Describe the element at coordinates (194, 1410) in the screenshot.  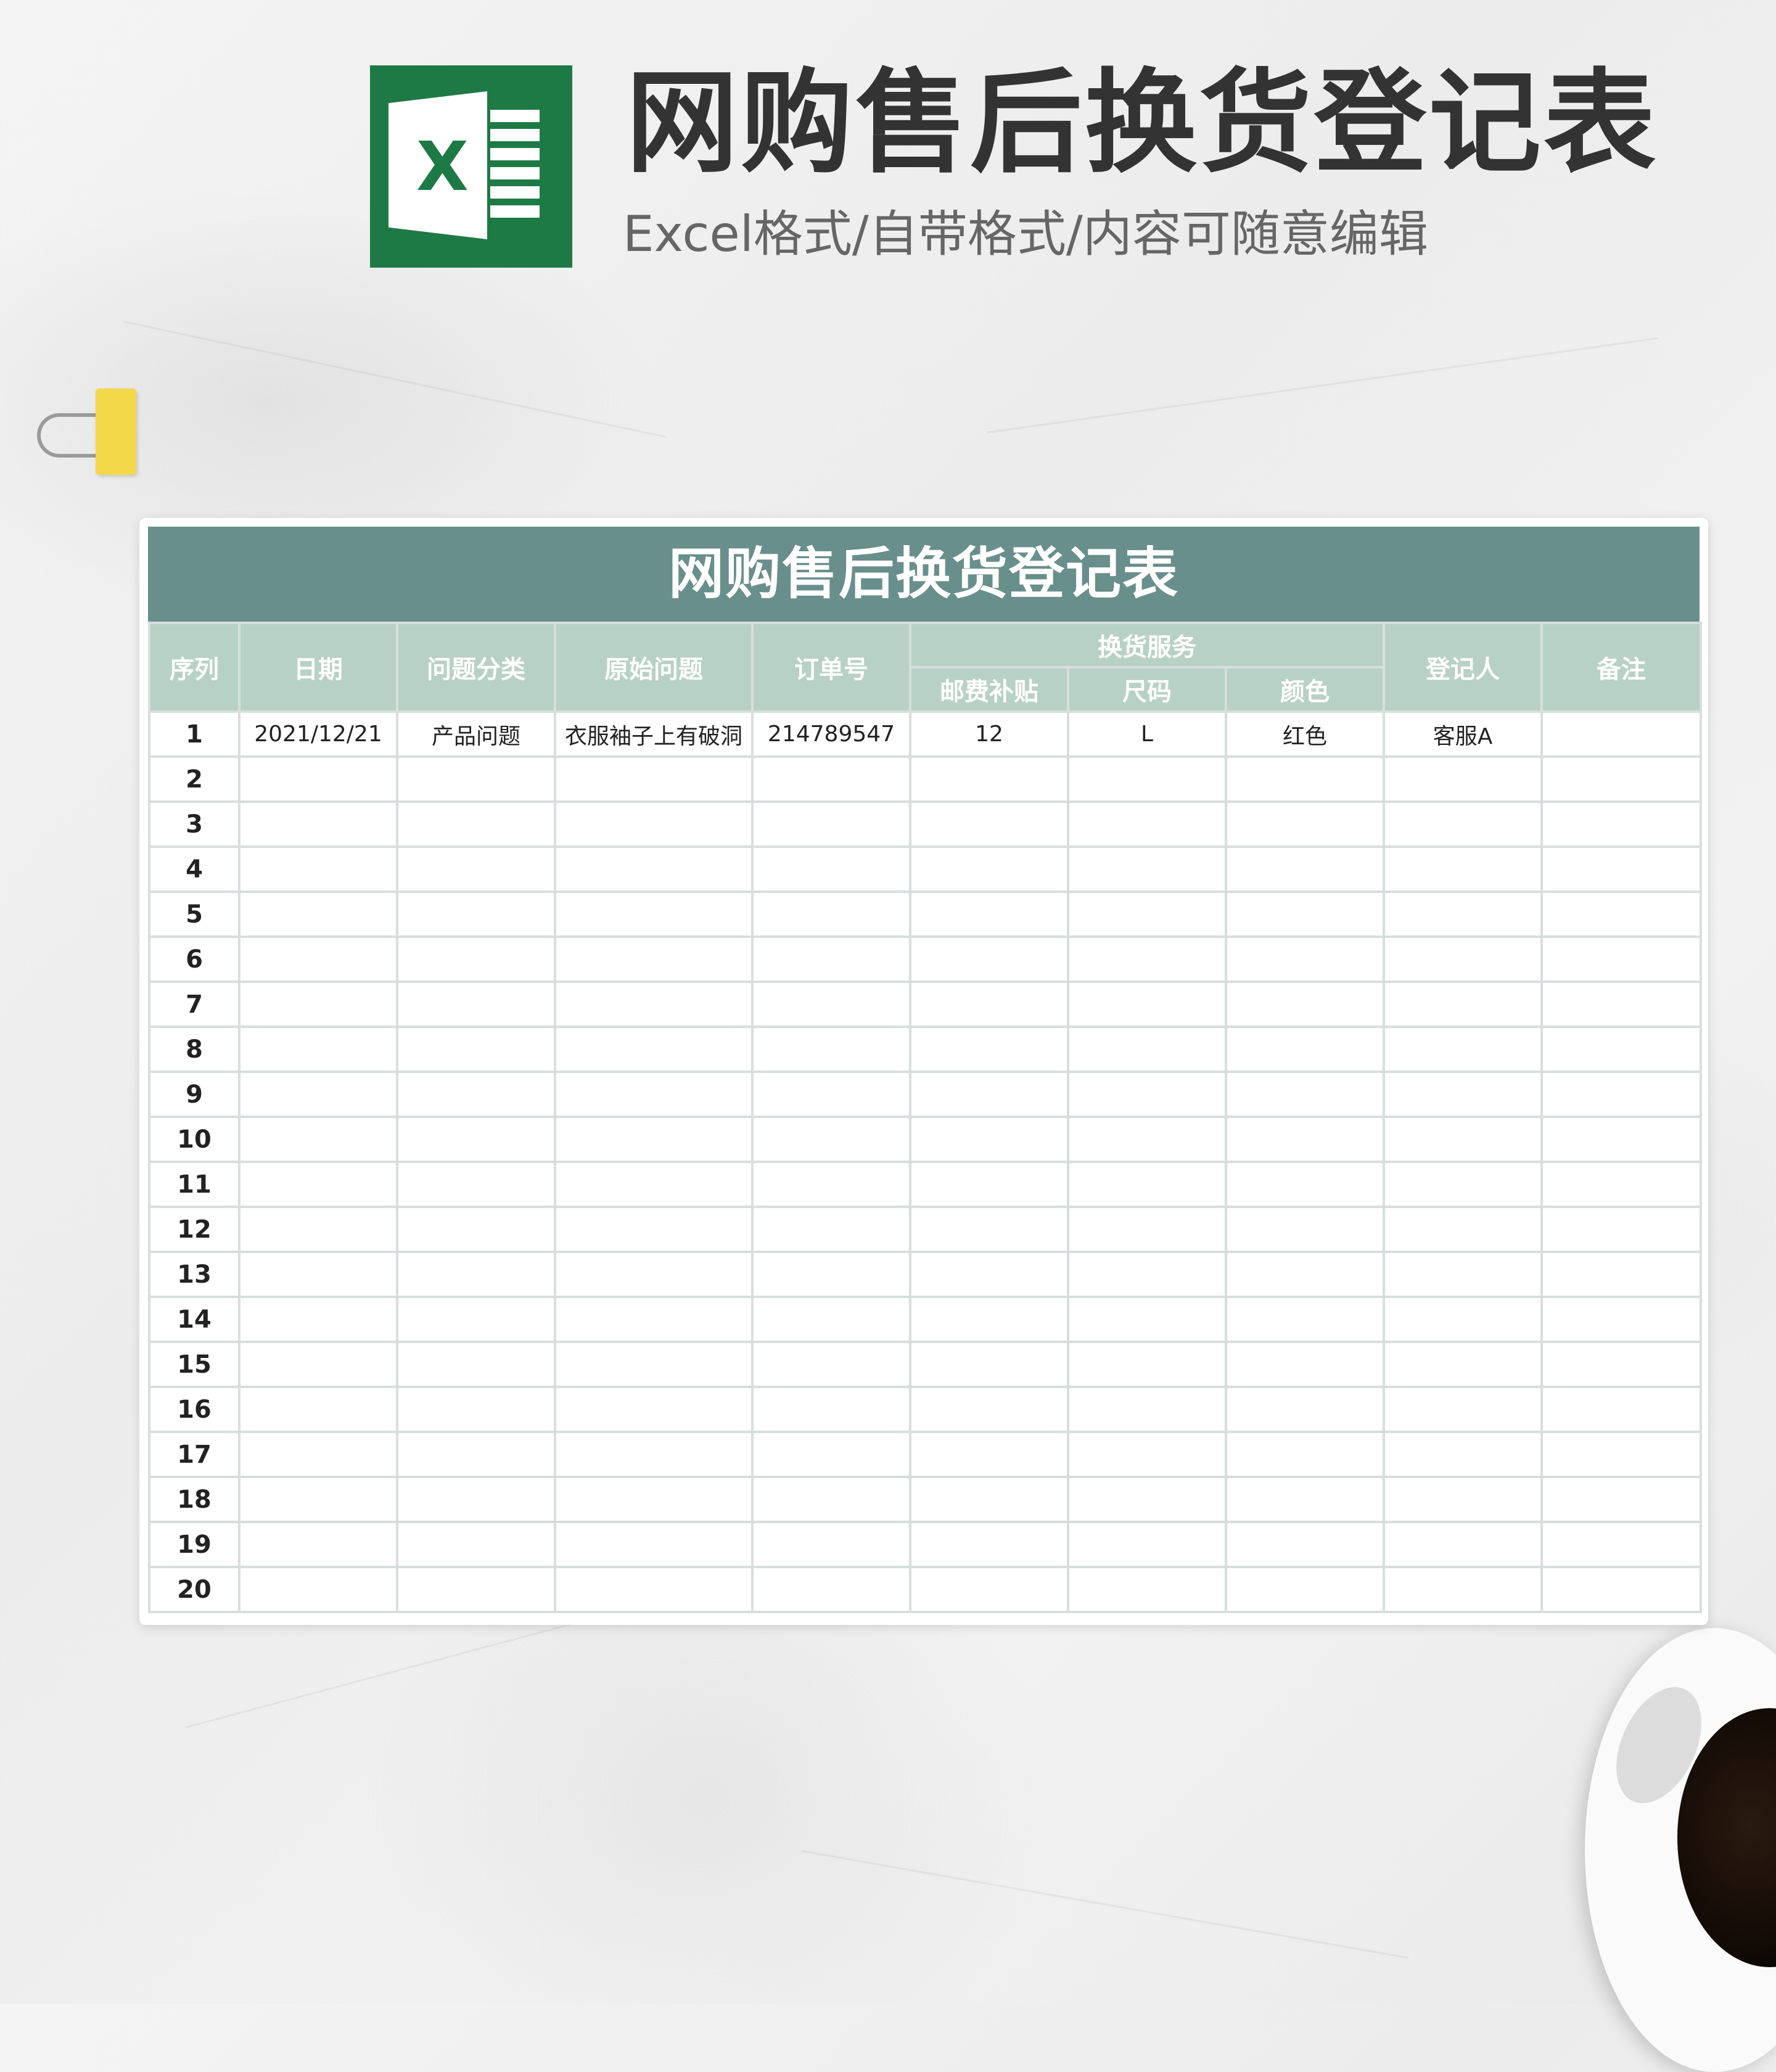
I see `cell-seq: 16` at that location.